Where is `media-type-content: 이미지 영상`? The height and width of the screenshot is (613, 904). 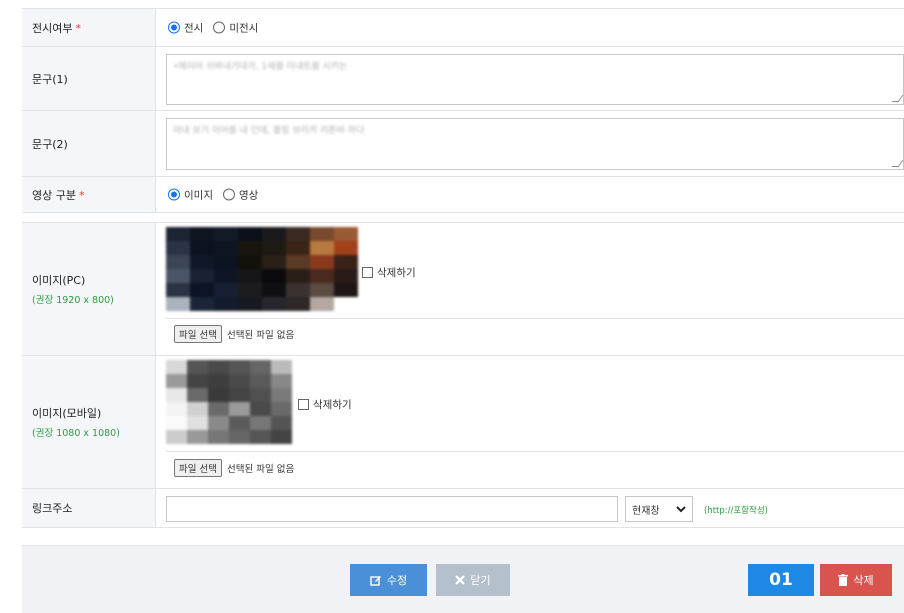
media-type-content: 이미지 영상 is located at coordinates (530, 194).